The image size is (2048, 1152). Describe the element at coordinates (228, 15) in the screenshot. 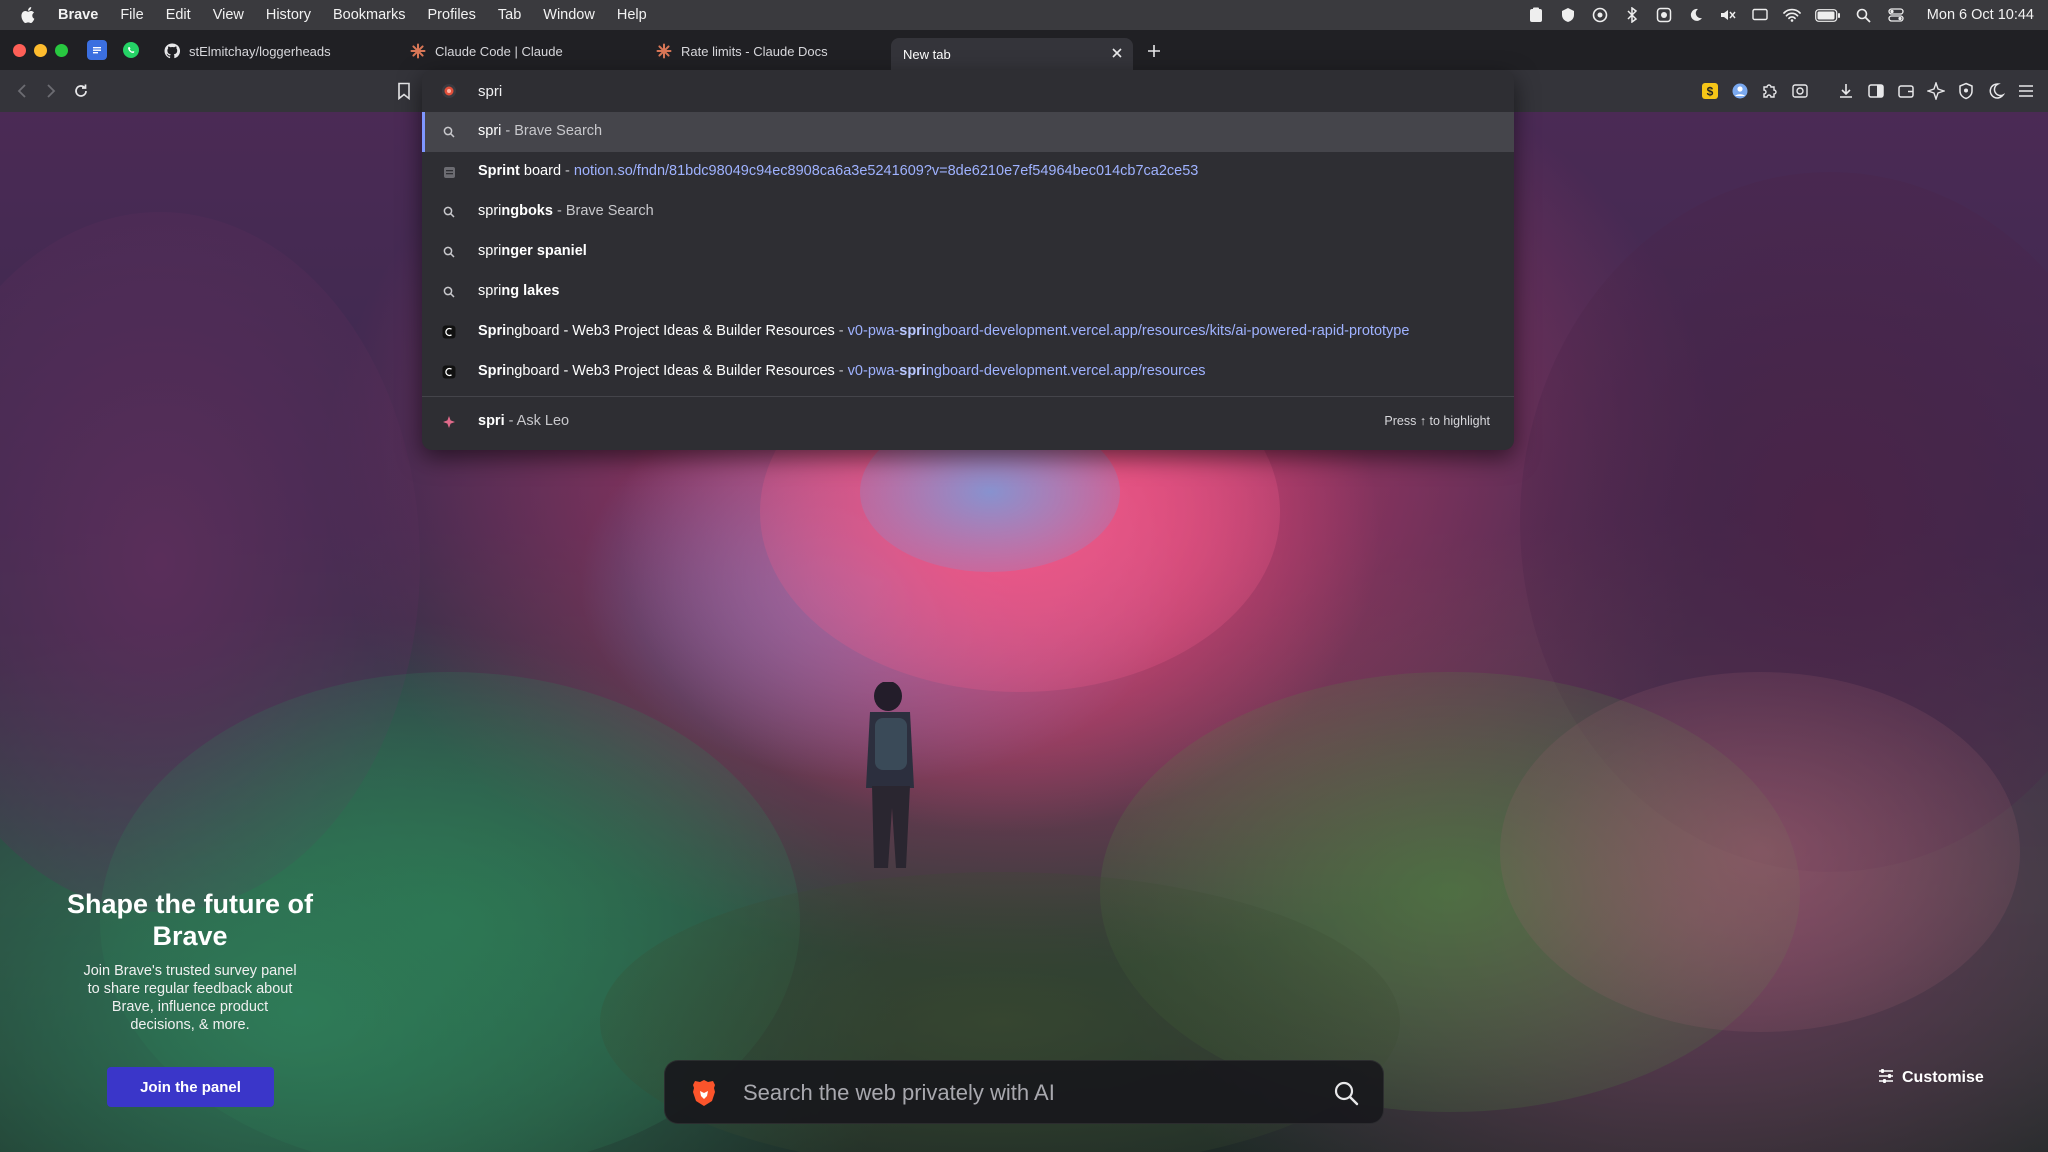

I see `menu-view: View` at that location.